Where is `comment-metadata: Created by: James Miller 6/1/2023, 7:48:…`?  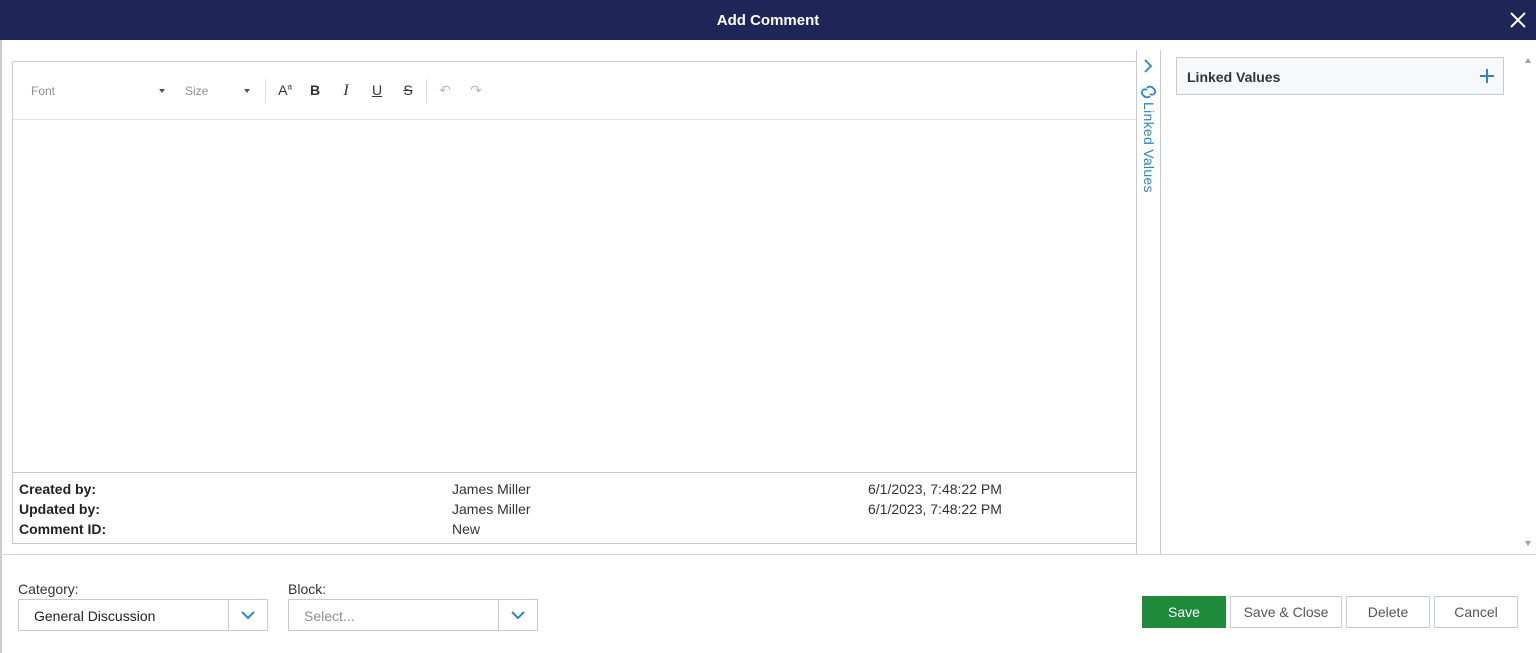
comment-metadata: Created by: James Miller 6/1/2023, 7:48:… is located at coordinates (574, 508).